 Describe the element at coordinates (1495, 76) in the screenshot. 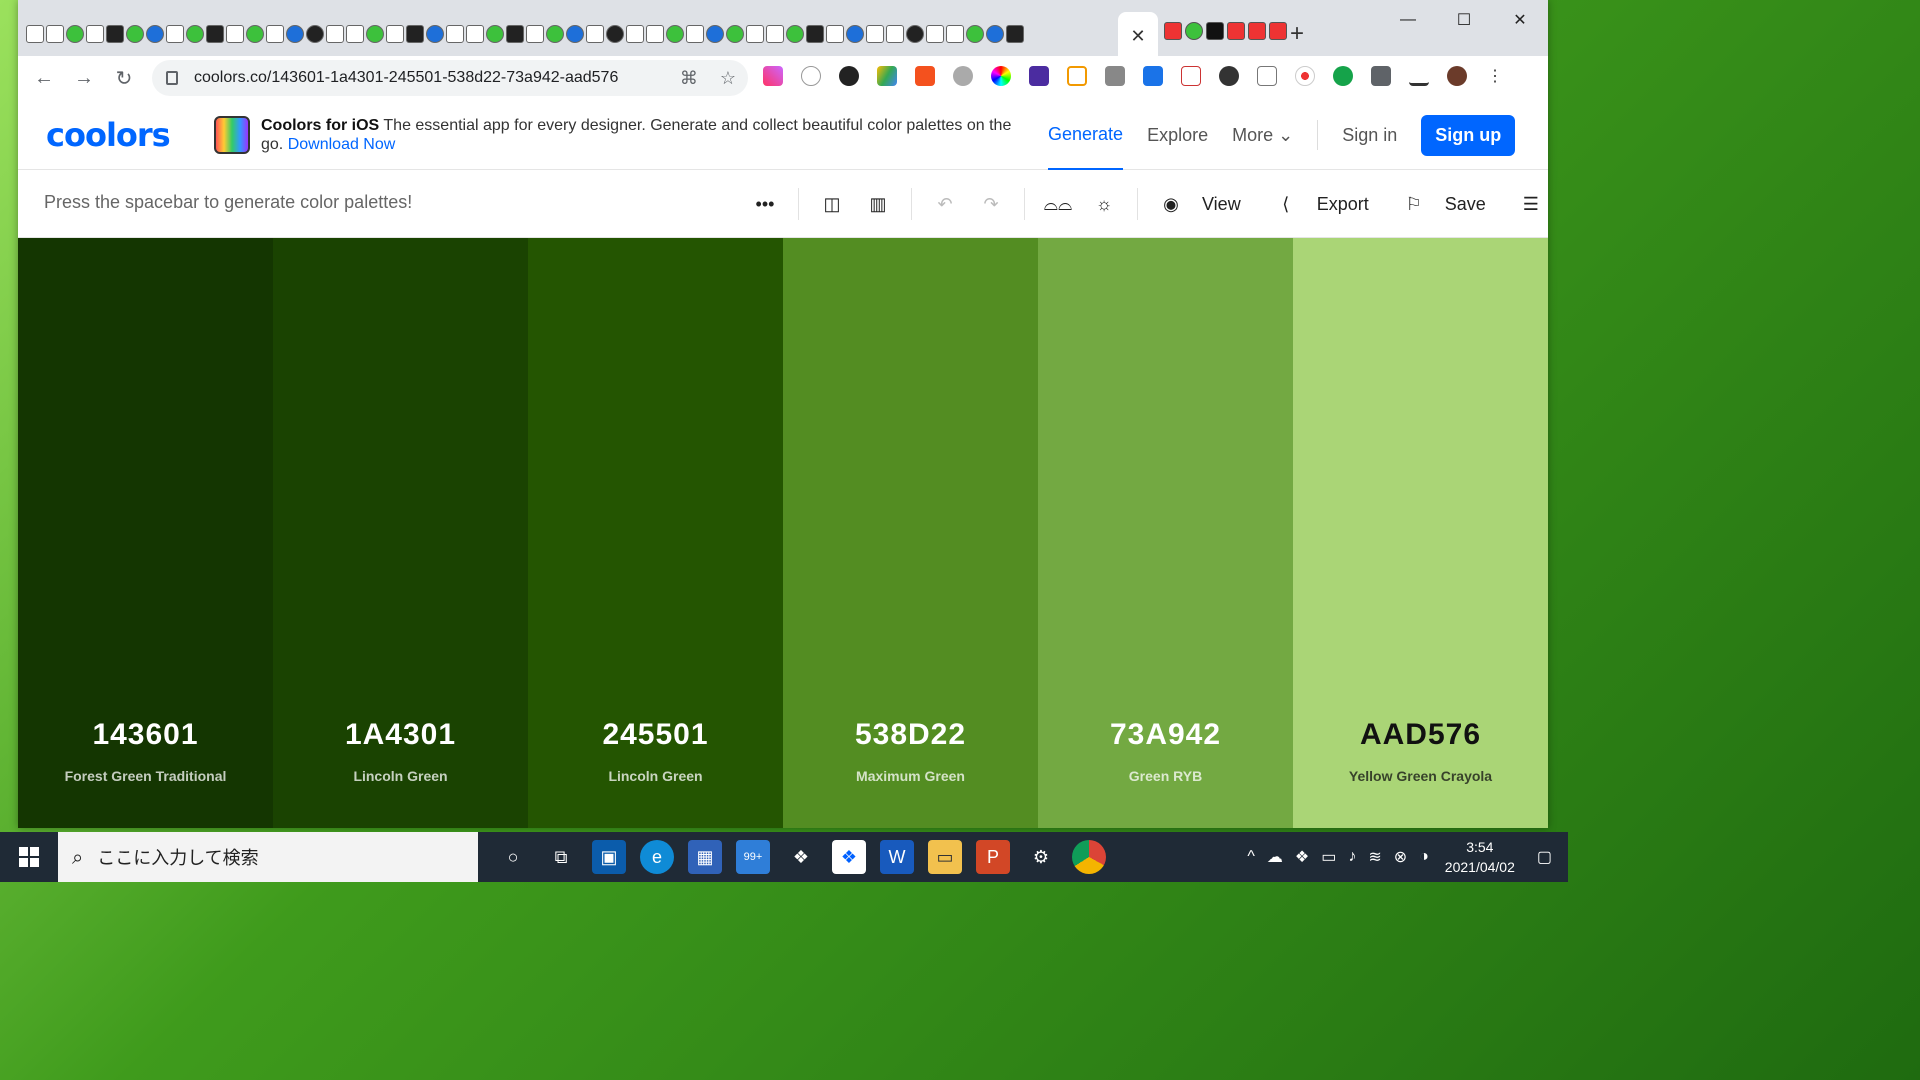

I see `menu-dots-icon: ⋮` at that location.